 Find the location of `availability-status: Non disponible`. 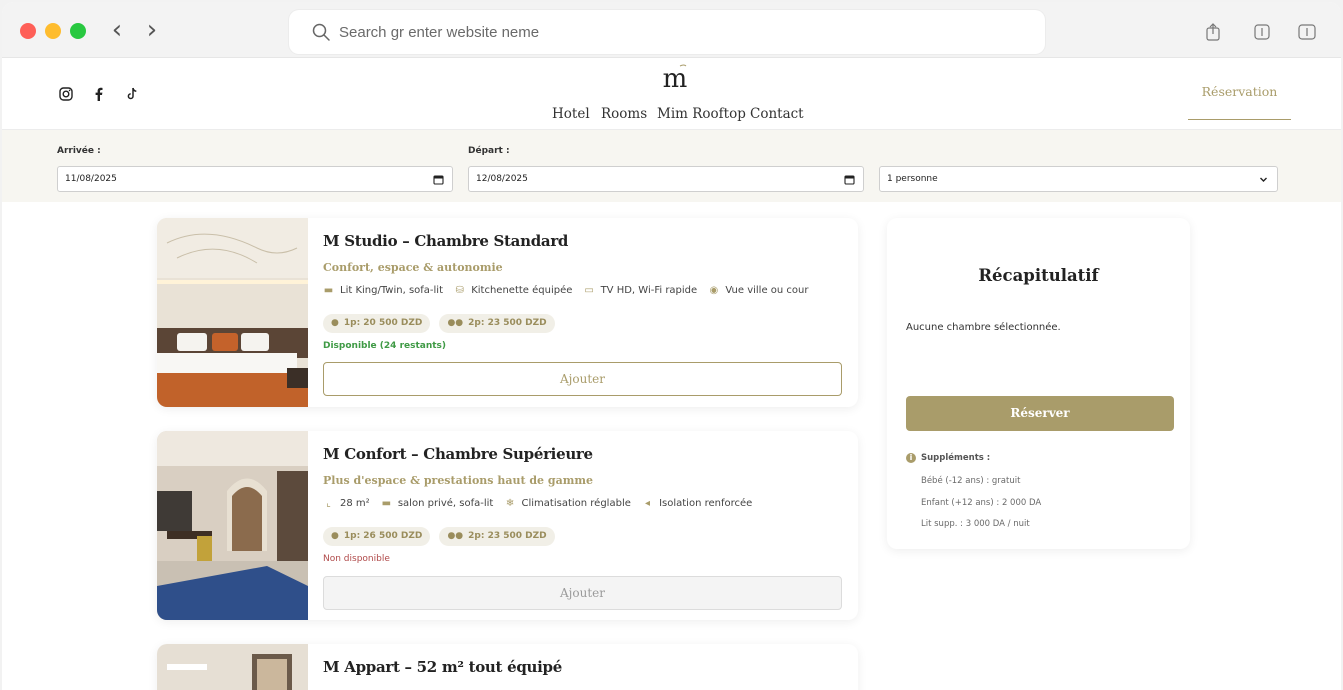

availability-status: Non disponible is located at coordinates (356, 559).